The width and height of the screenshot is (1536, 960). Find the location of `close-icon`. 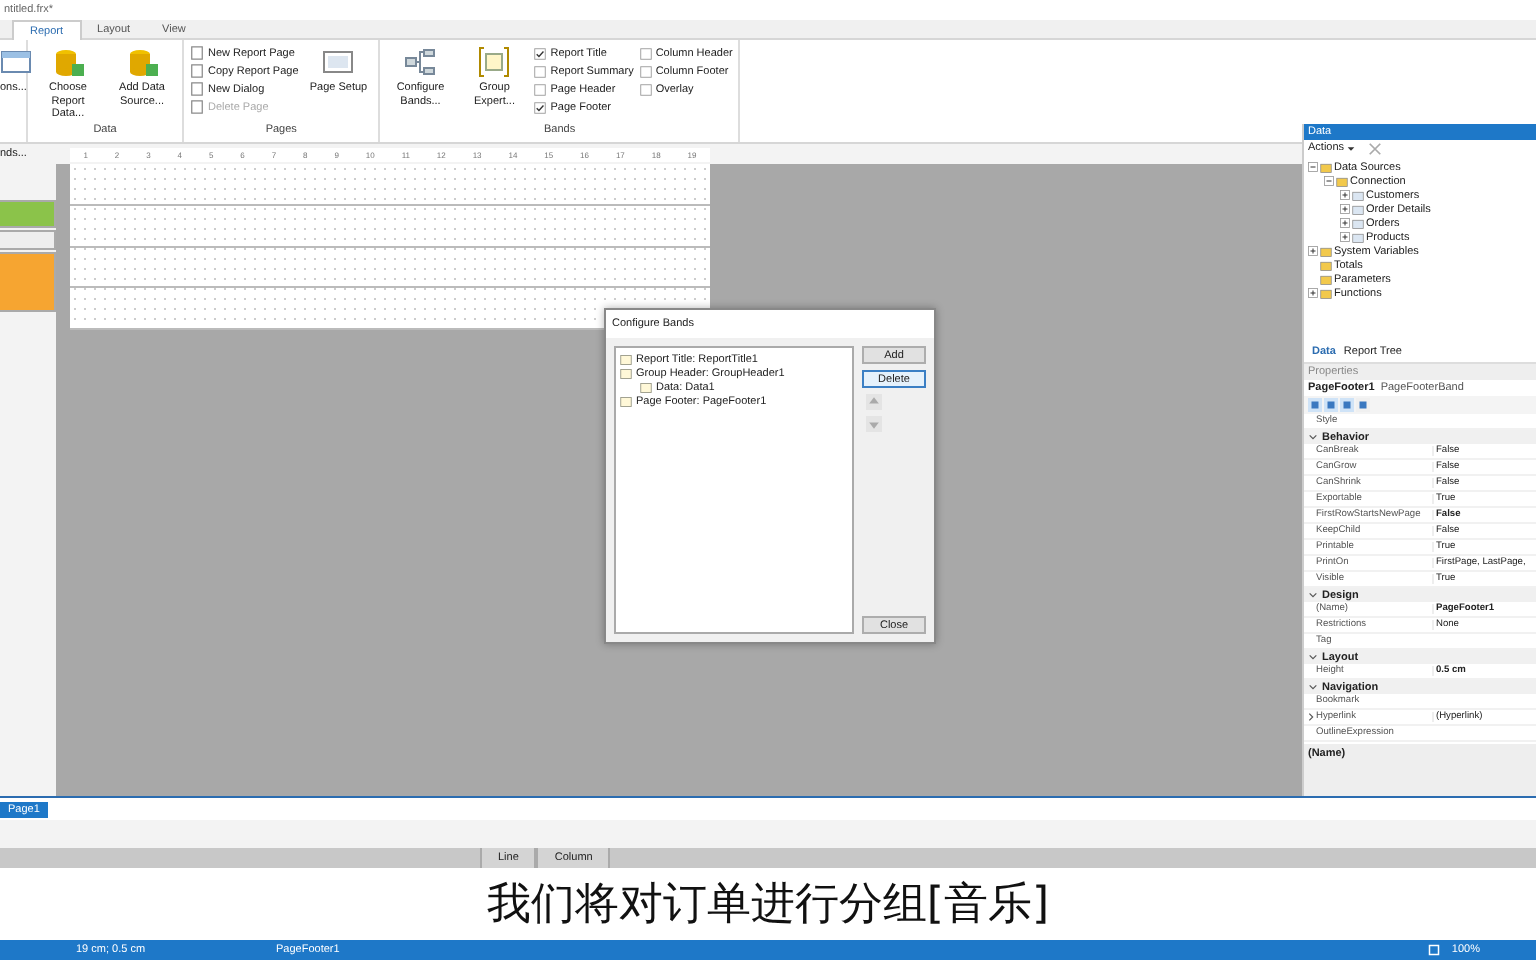

close-icon is located at coordinates (1375, 148).